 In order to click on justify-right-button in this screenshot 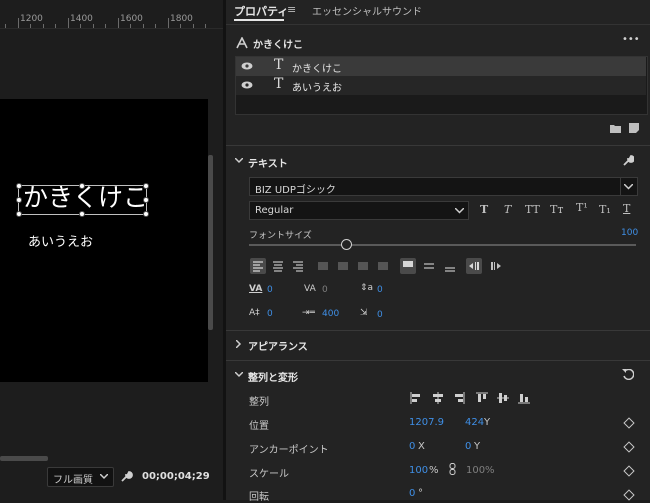, I will do `click(363, 266)`.